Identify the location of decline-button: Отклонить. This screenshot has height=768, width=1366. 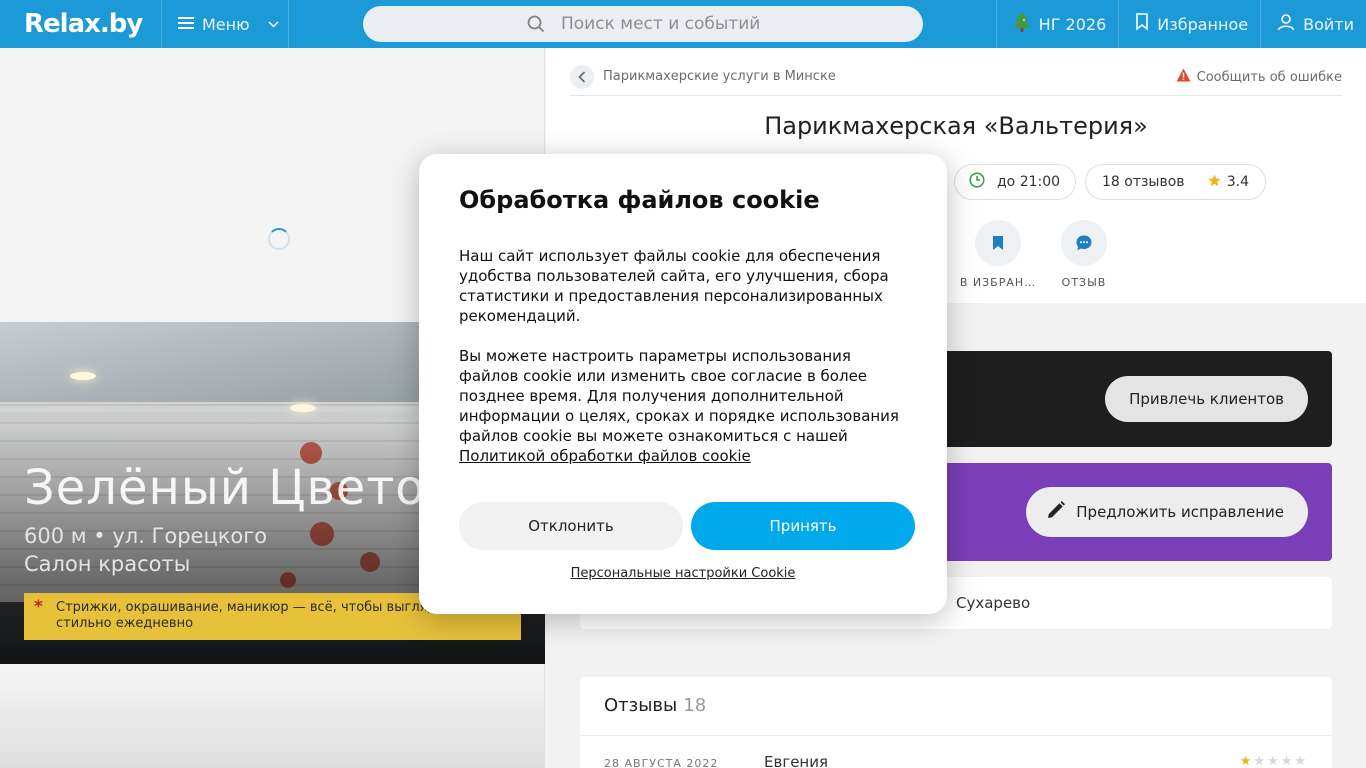
(571, 526).